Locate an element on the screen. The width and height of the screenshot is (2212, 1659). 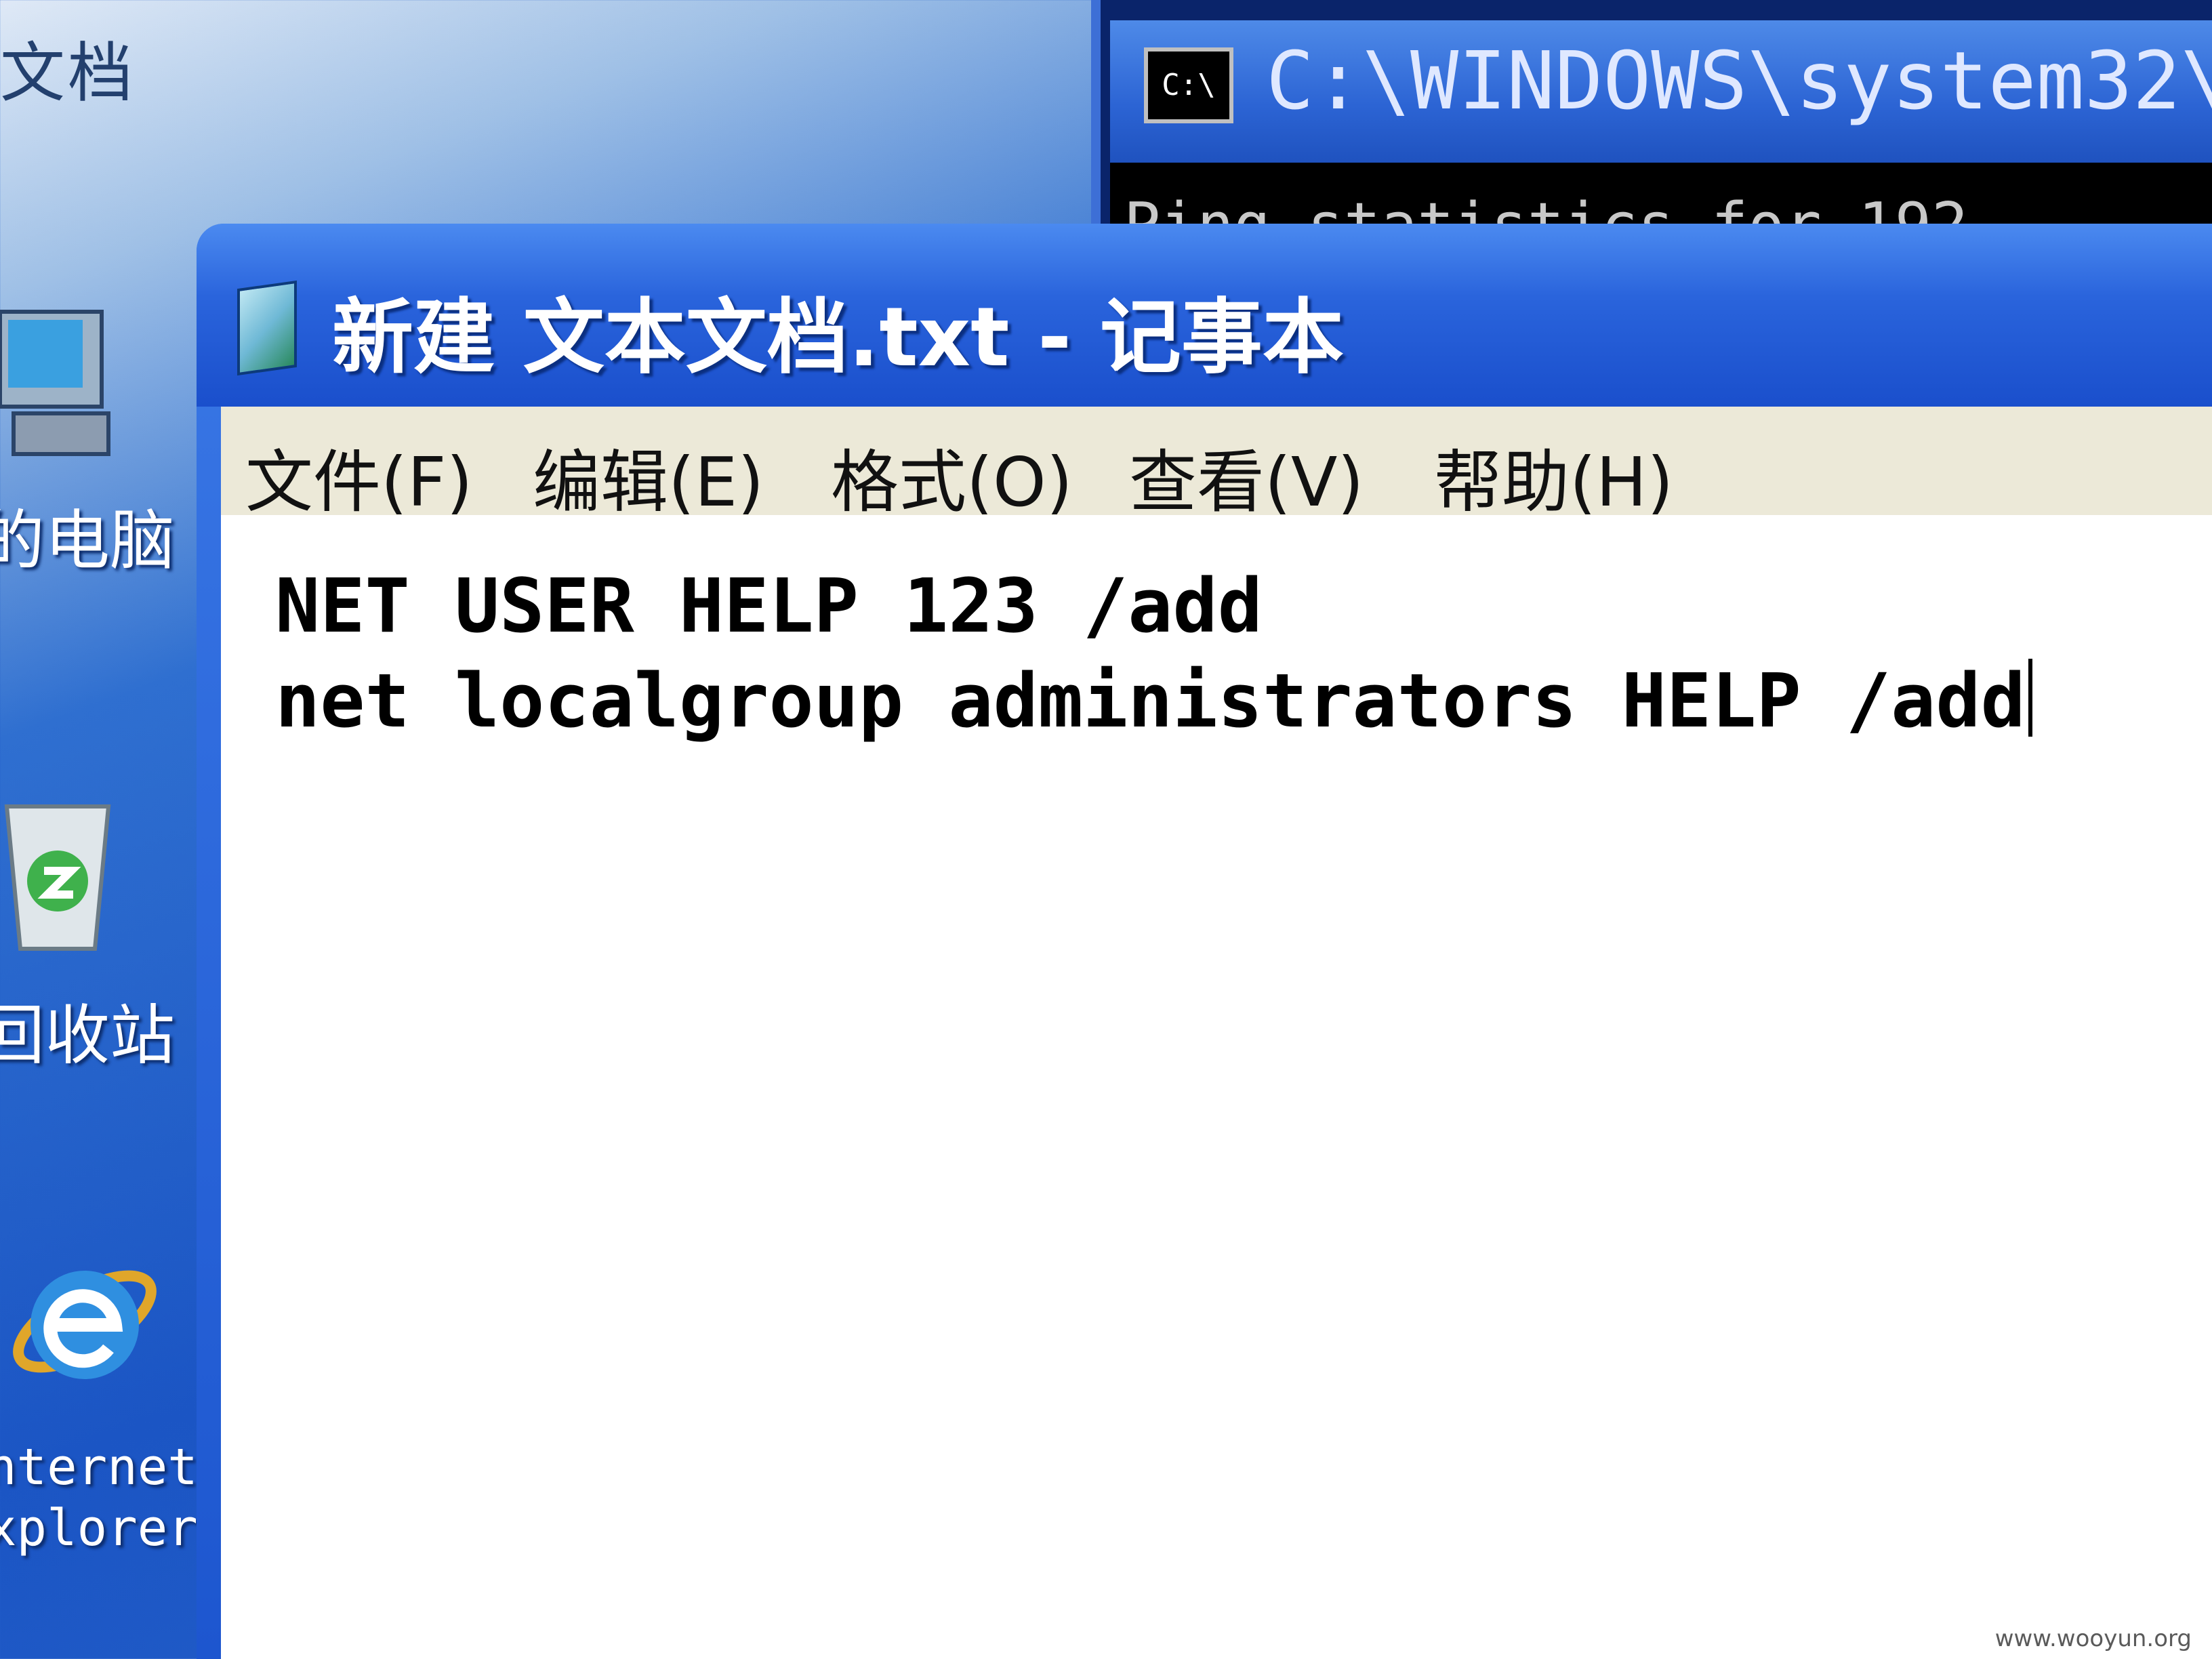
menu-view: 查看(V) is located at coordinates (1247, 476).